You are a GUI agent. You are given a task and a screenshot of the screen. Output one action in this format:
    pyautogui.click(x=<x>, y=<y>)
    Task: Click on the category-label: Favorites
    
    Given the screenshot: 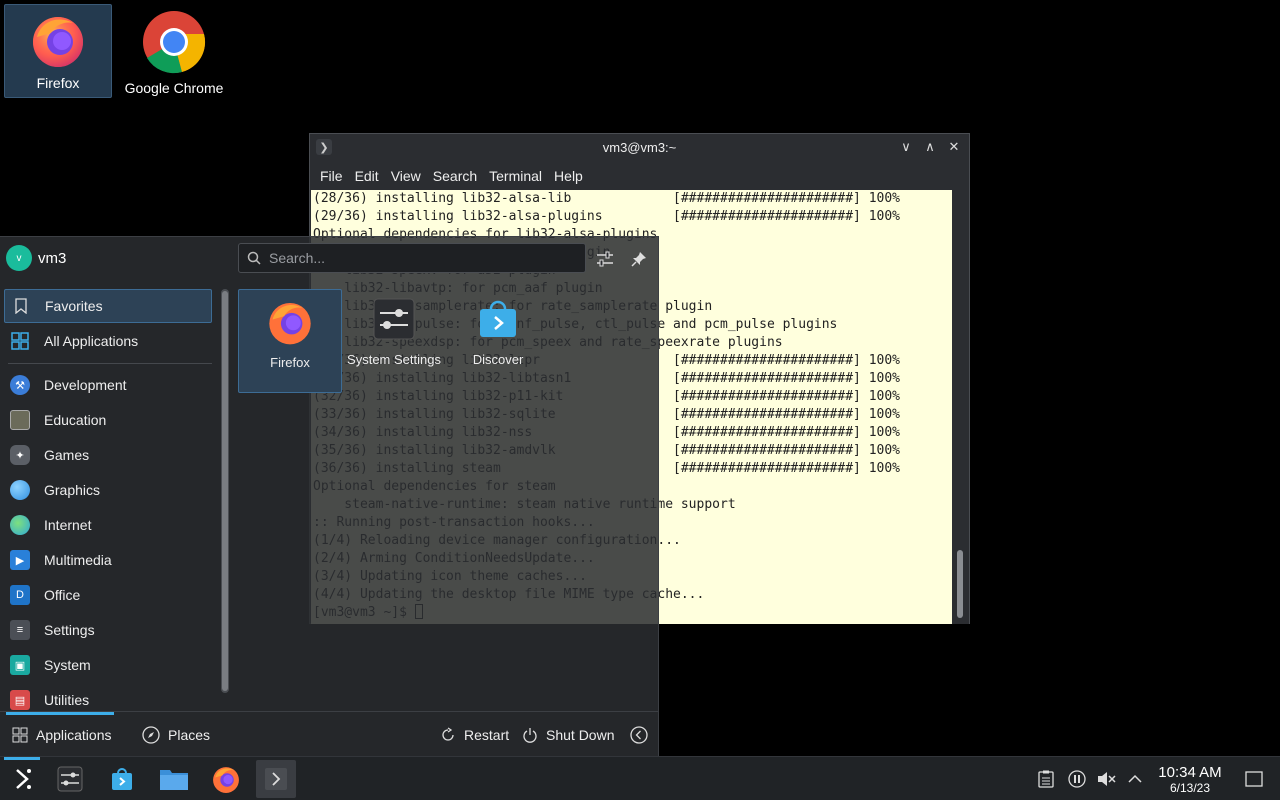 What is the action you would take?
    pyautogui.click(x=74, y=306)
    